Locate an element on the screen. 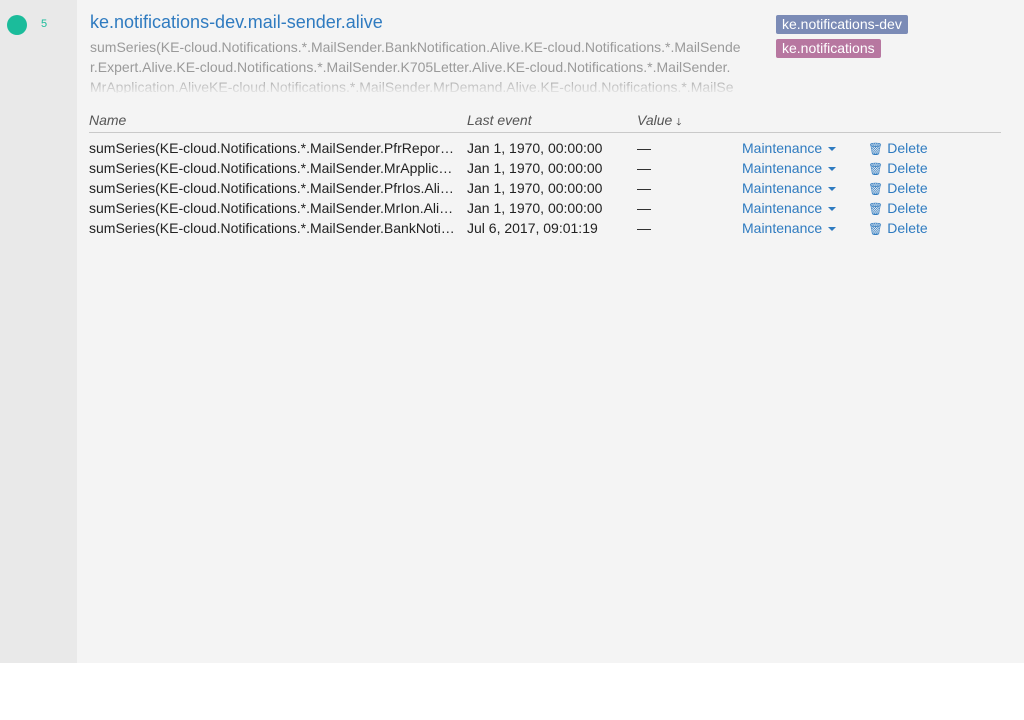 The height and width of the screenshot is (720, 1024). status-count: 5 is located at coordinates (44, 24).